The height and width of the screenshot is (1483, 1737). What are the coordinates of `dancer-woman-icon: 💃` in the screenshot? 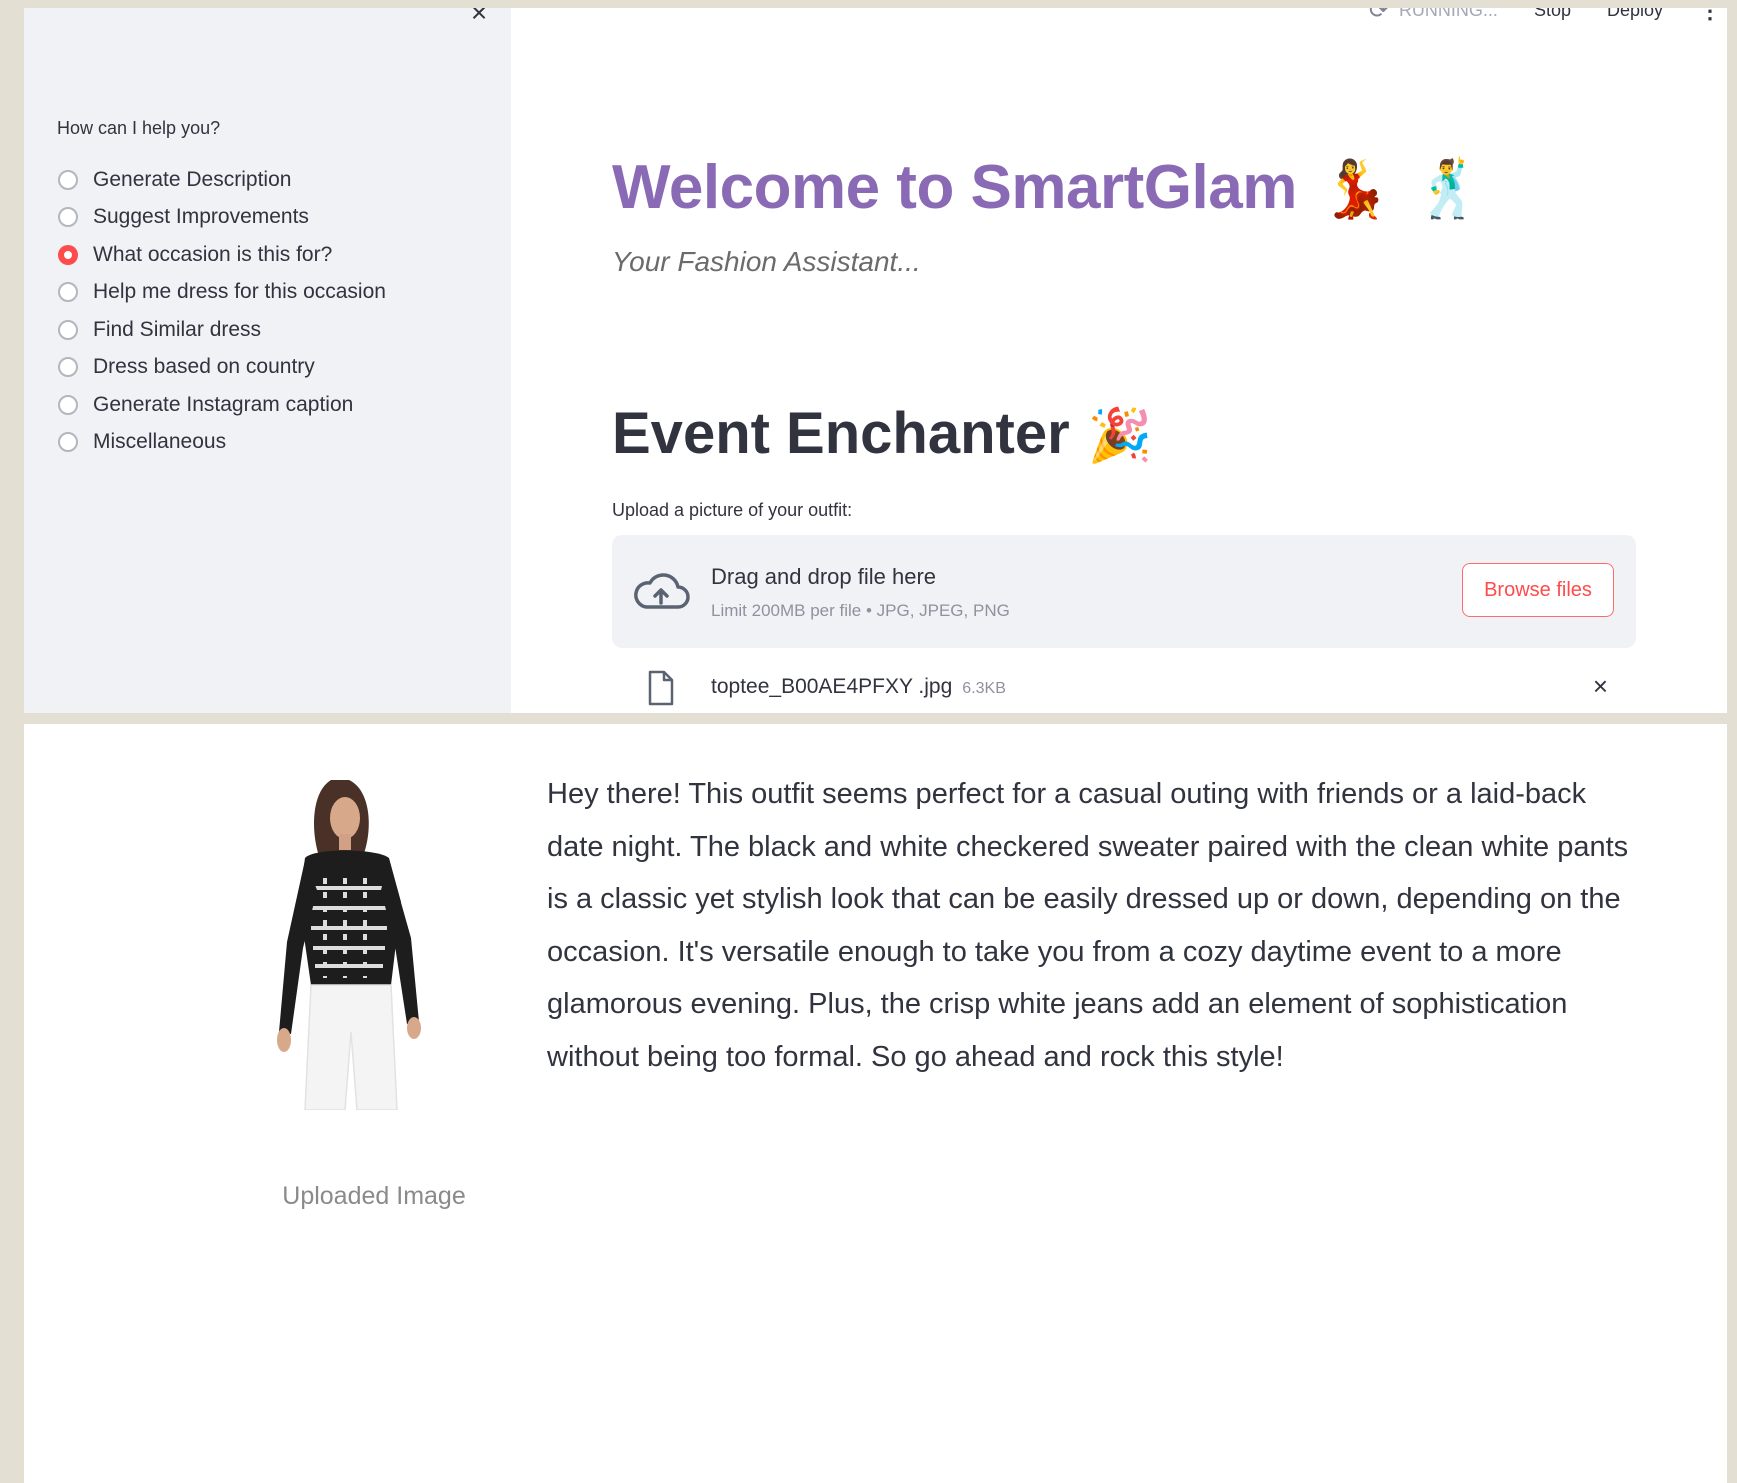 It's located at (1355, 188).